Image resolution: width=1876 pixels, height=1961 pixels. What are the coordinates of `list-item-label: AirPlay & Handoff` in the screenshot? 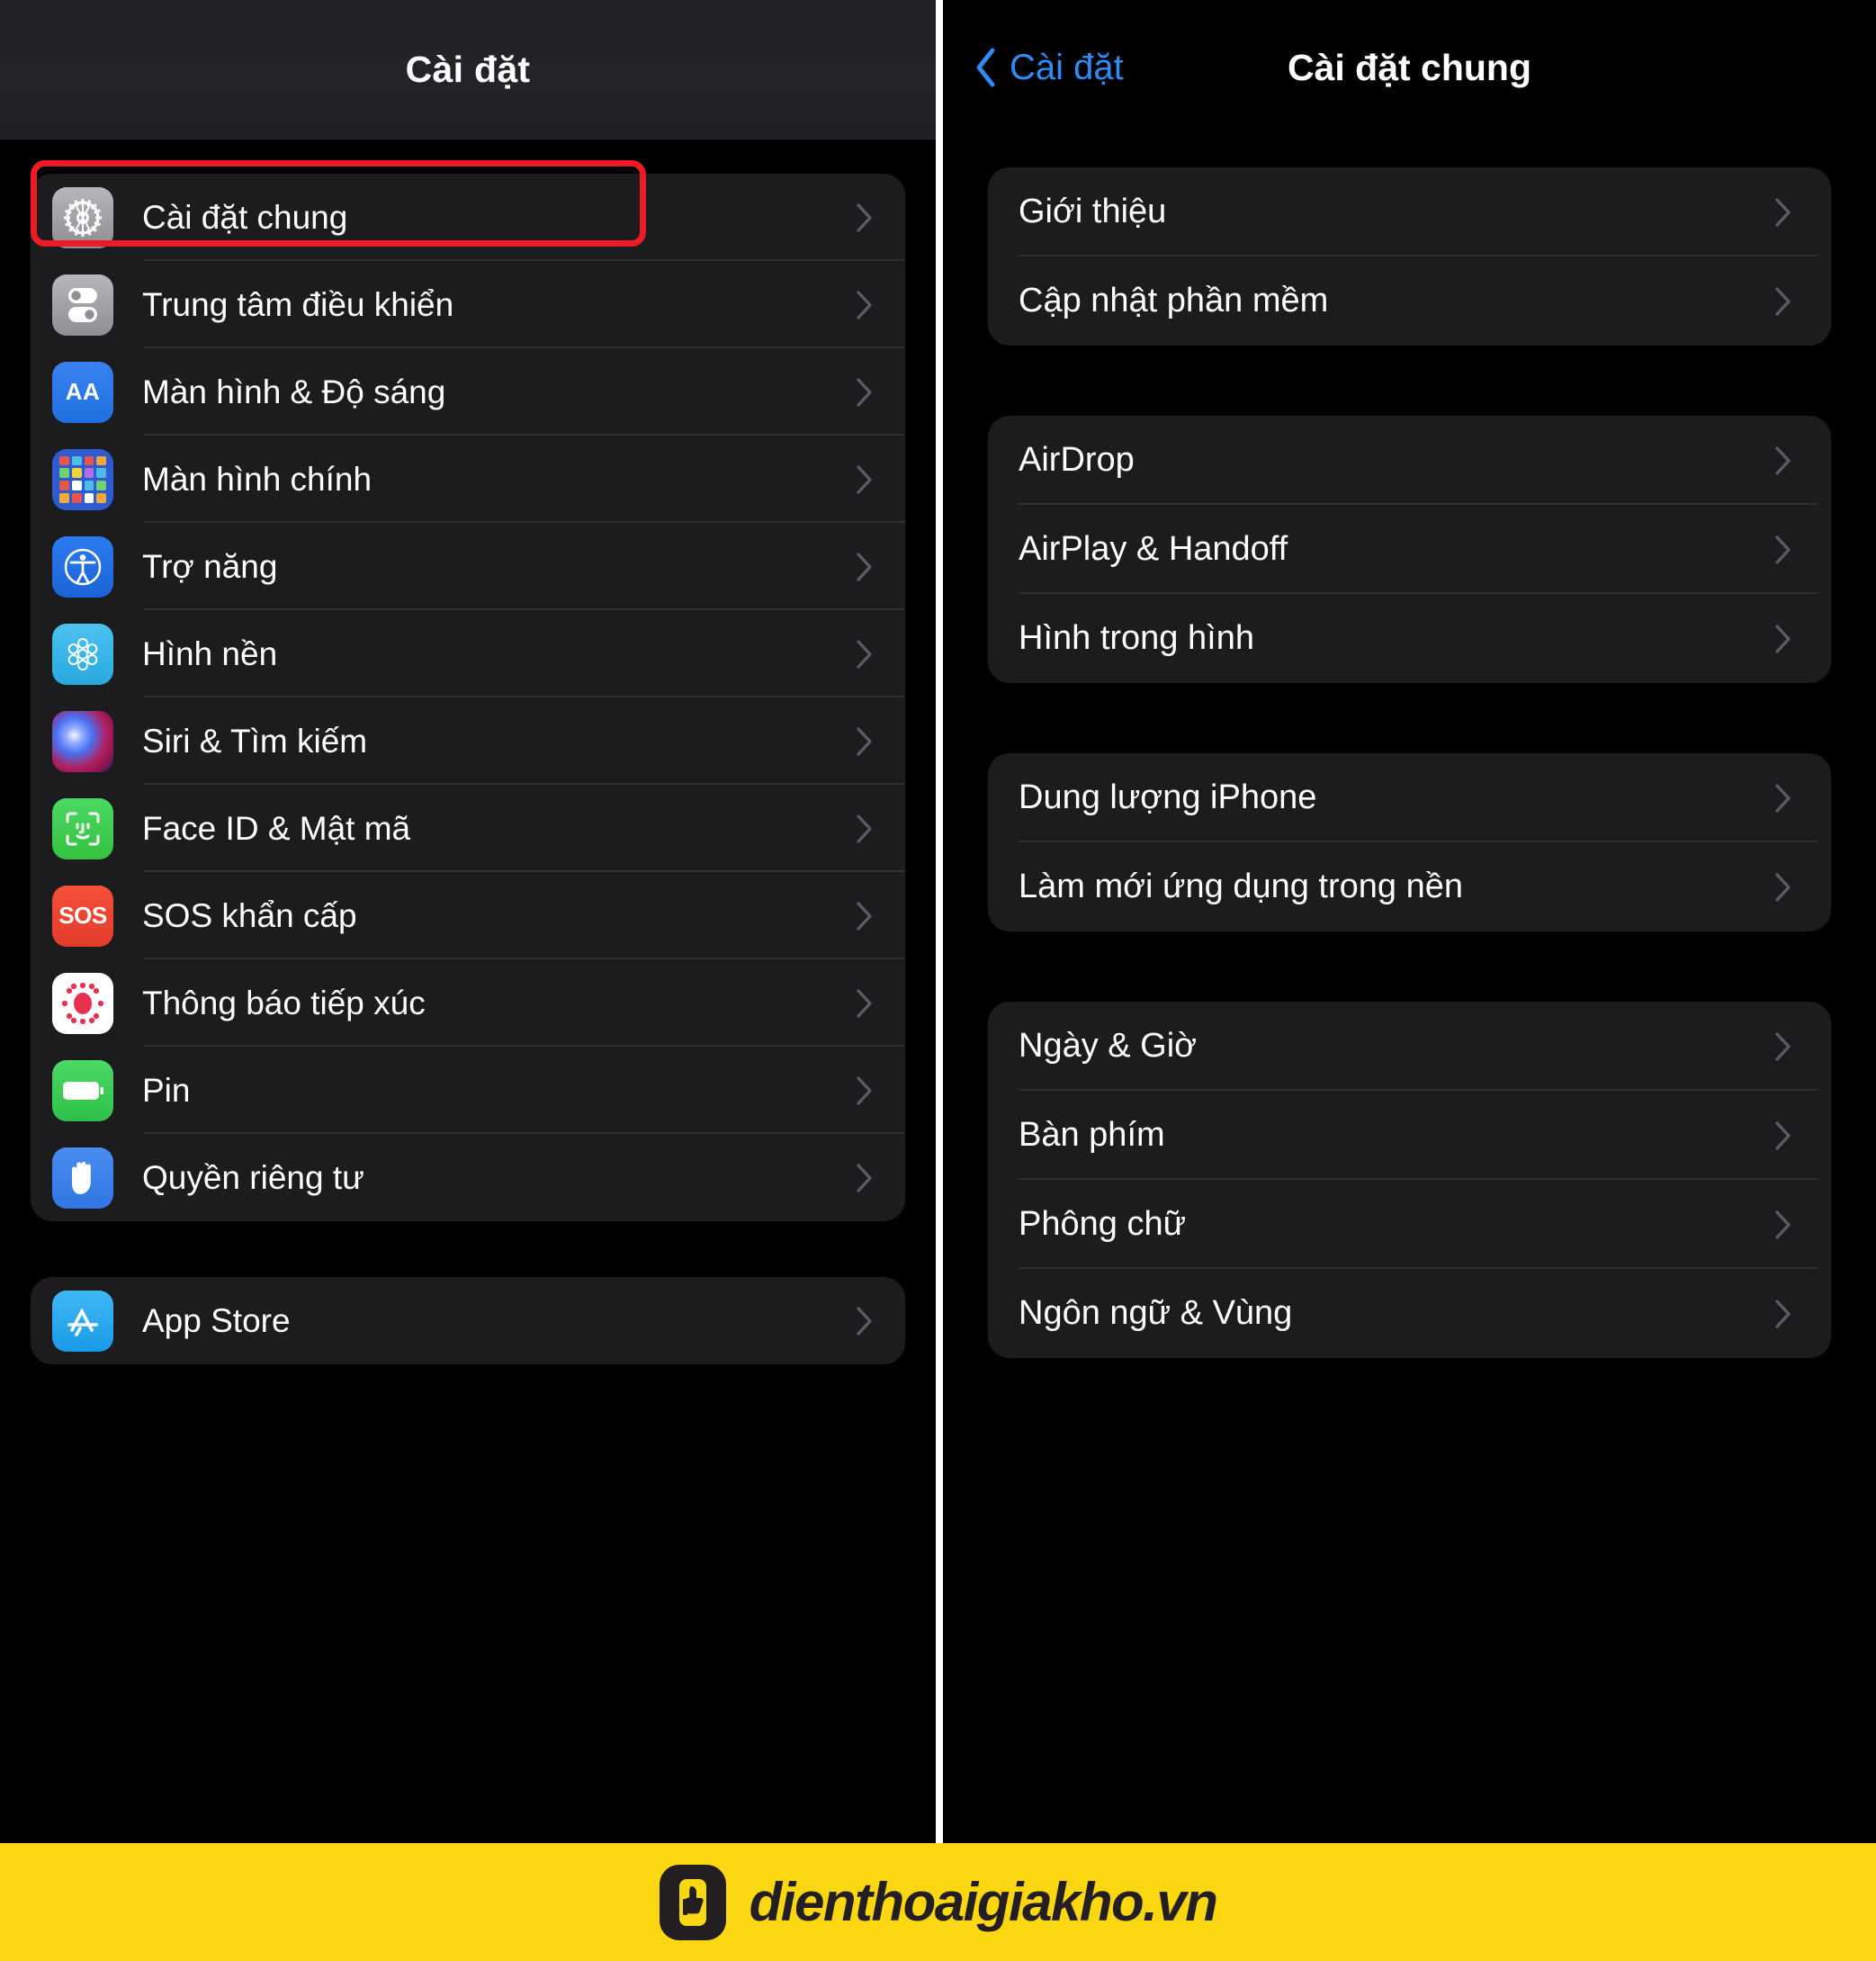 It's located at (1153, 549).